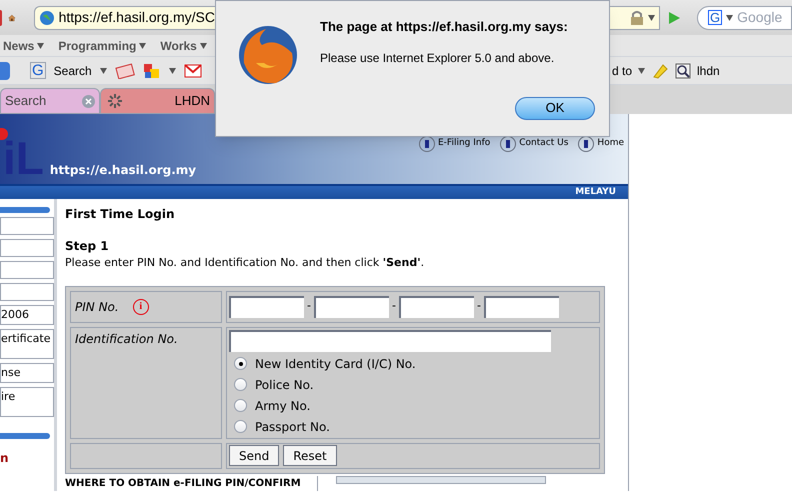  What do you see at coordinates (124, 18) in the screenshot?
I see `url-field: https://ef.hasil.org.my/SC` at bounding box center [124, 18].